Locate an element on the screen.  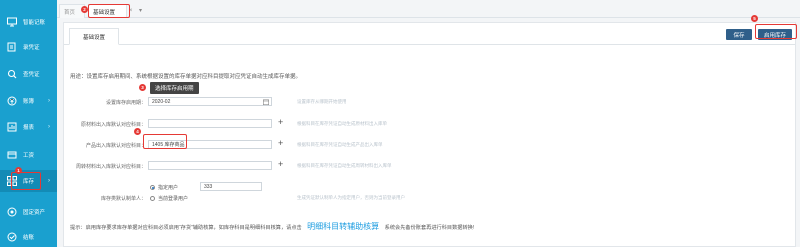
turnover-hint: 根据科目在库存凭证自动生成周转材料出入库单 is located at coordinates (344, 165).